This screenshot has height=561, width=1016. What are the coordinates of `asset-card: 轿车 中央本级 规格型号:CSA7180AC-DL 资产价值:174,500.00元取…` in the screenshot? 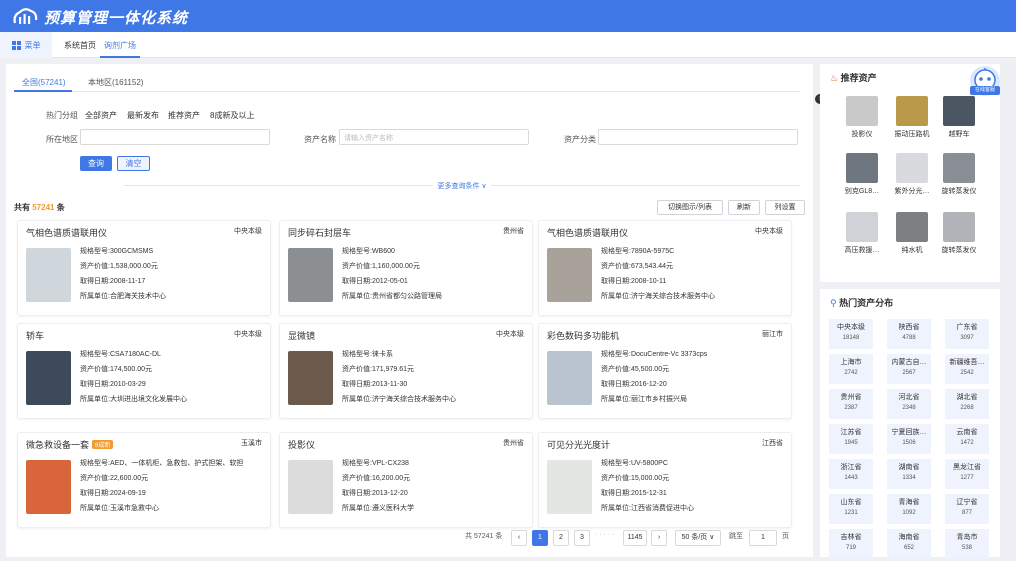 It's located at (144, 371).